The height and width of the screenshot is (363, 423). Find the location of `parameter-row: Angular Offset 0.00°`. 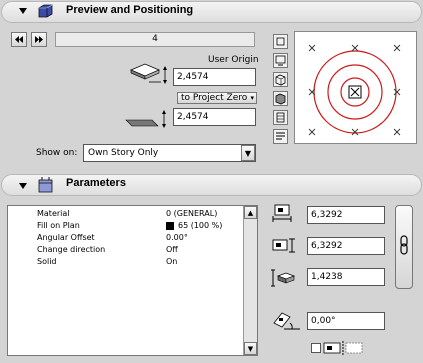

parameter-row: Angular Offset 0.00° is located at coordinates (126, 238).